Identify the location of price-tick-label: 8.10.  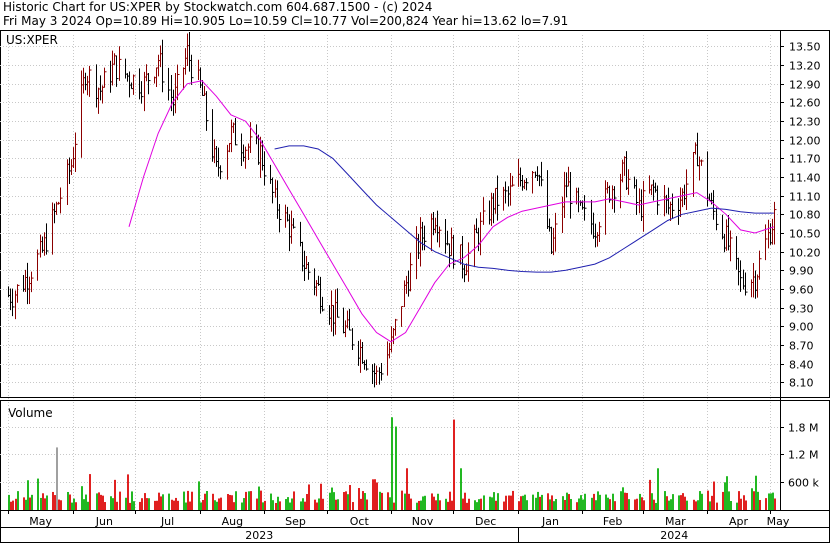
(801, 383).